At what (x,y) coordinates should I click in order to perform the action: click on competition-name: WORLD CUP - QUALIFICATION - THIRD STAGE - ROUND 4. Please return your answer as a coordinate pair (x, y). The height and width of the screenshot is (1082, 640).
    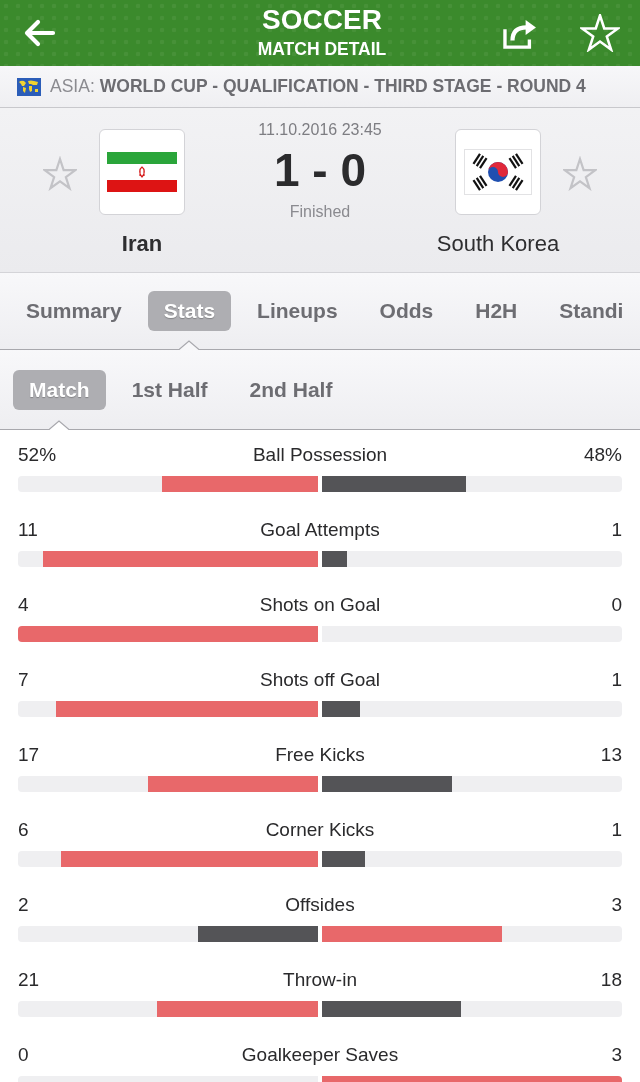
    Looking at the image, I should click on (342, 86).